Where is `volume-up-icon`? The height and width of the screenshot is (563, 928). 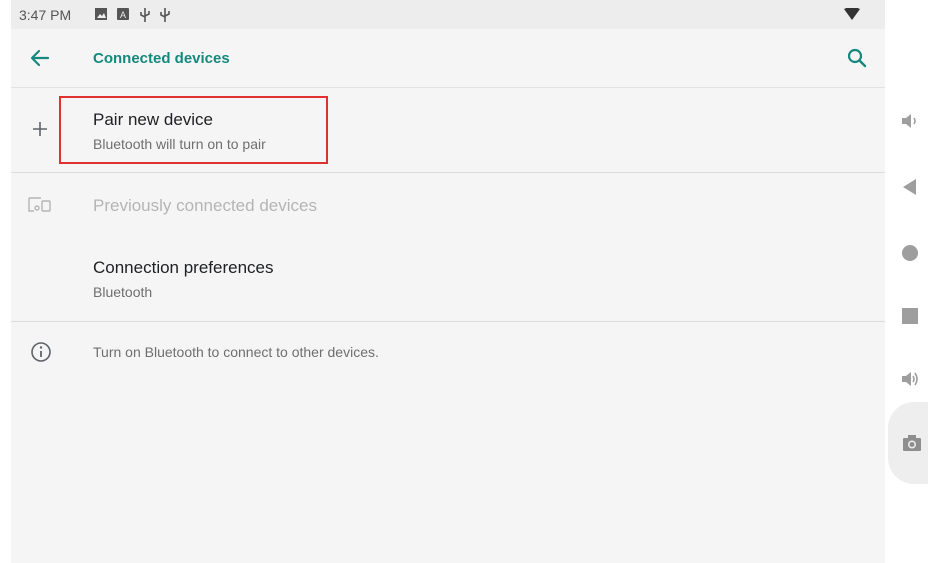 volume-up-icon is located at coordinates (910, 379).